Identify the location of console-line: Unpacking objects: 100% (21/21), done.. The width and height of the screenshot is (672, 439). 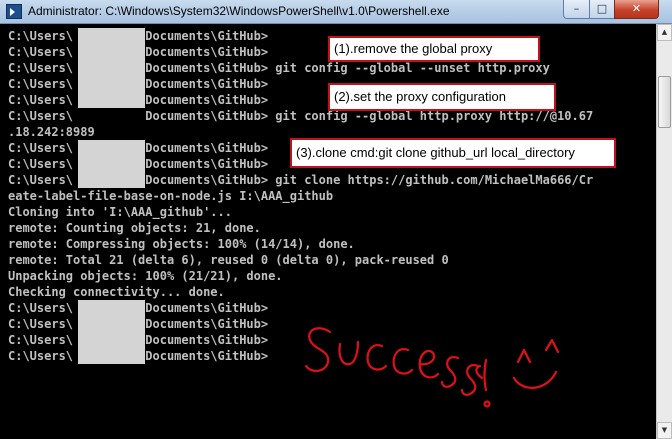
(145, 276).